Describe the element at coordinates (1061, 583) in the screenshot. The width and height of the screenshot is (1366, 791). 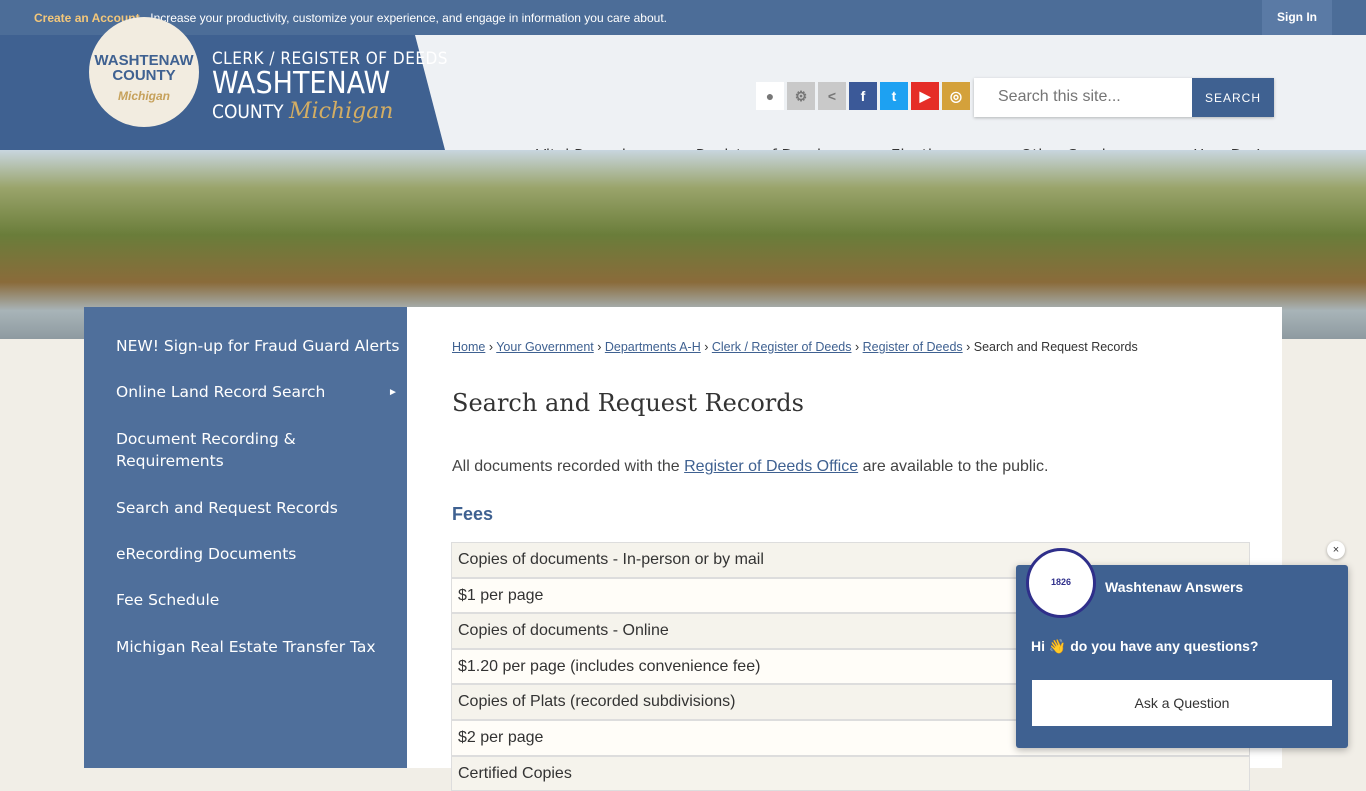
I see `county-seal-icon: 1826` at that location.